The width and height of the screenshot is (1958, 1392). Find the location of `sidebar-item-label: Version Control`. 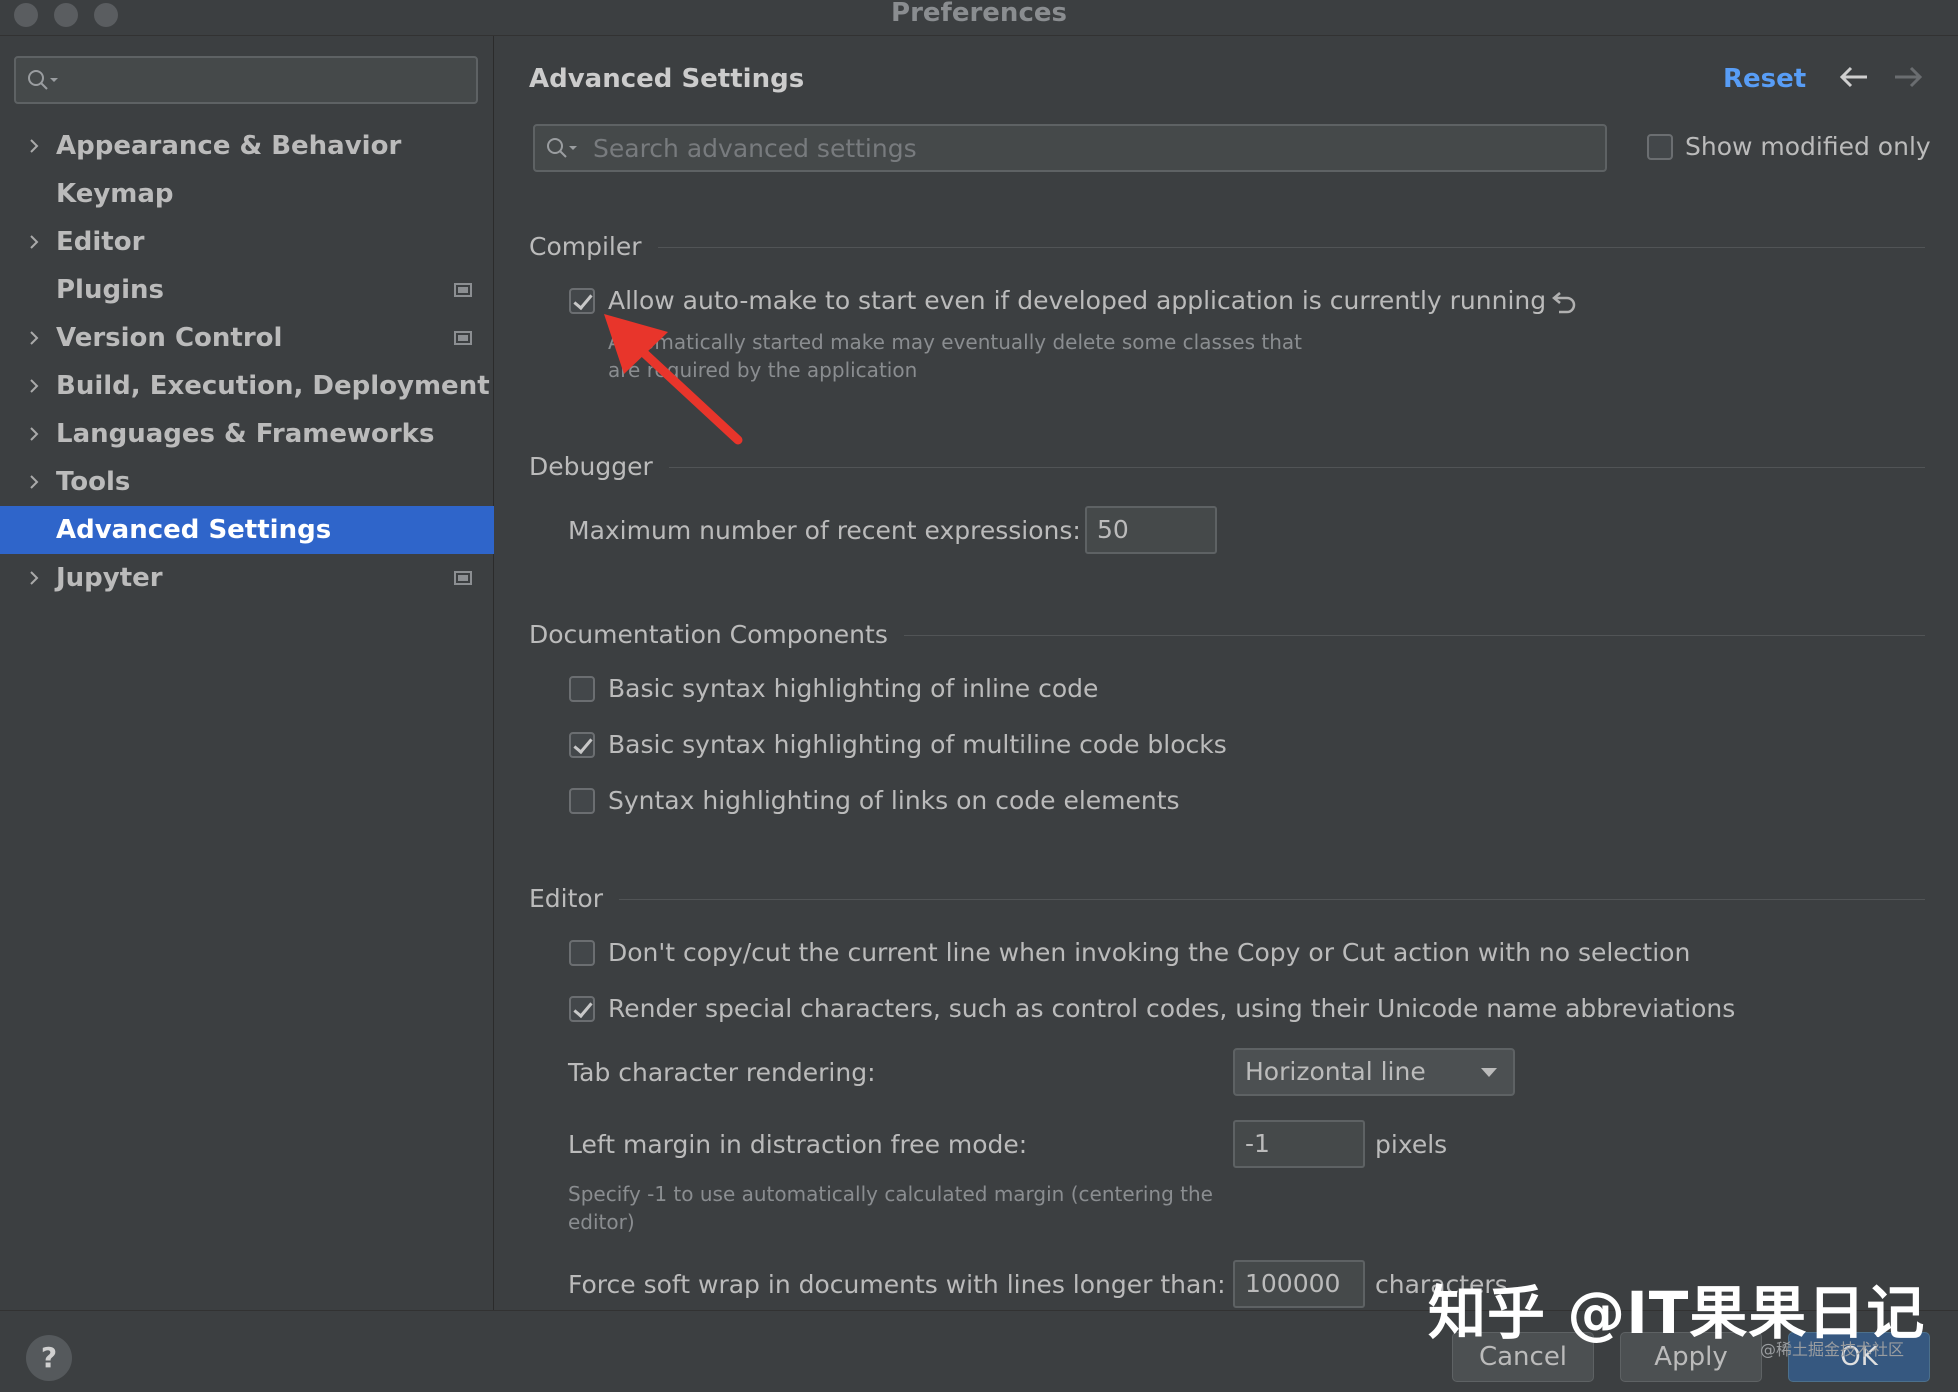

sidebar-item-label: Version Control is located at coordinates (169, 338).